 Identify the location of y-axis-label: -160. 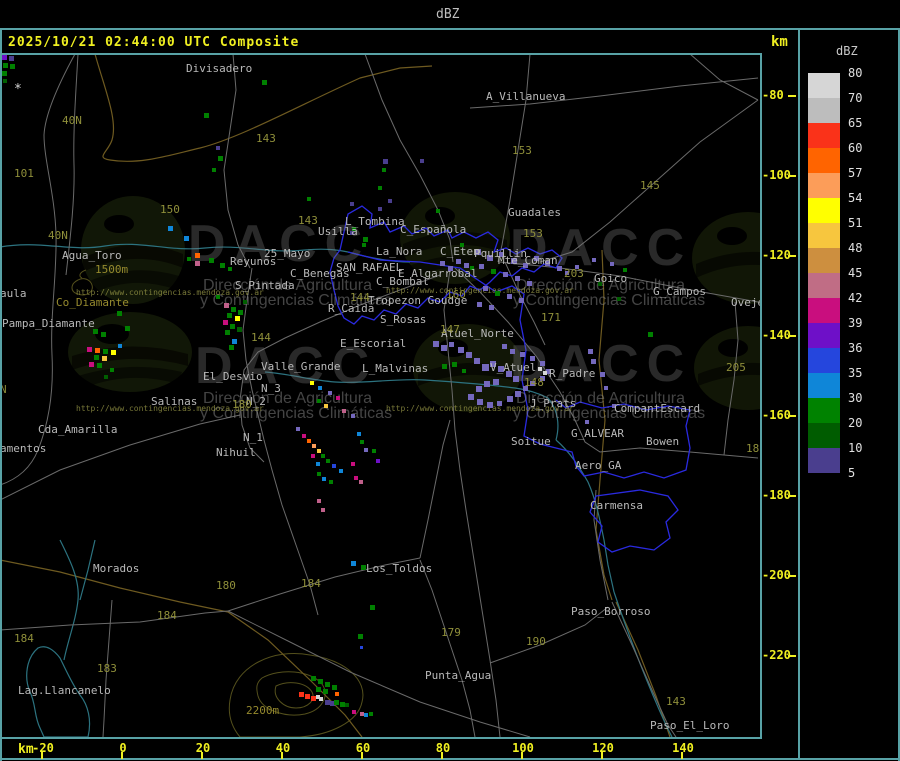
(776, 415).